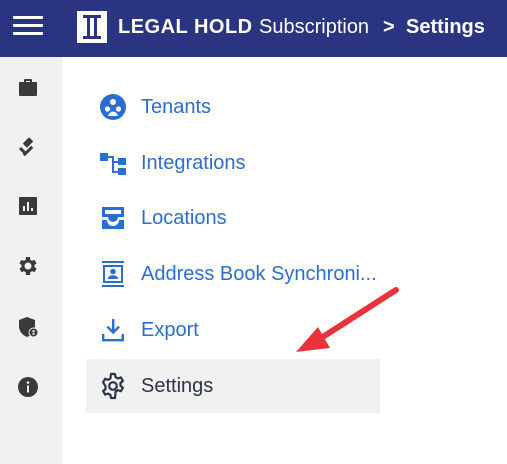  Describe the element at coordinates (233, 107) in the screenshot. I see `menu-item-tenants: Tenants` at that location.